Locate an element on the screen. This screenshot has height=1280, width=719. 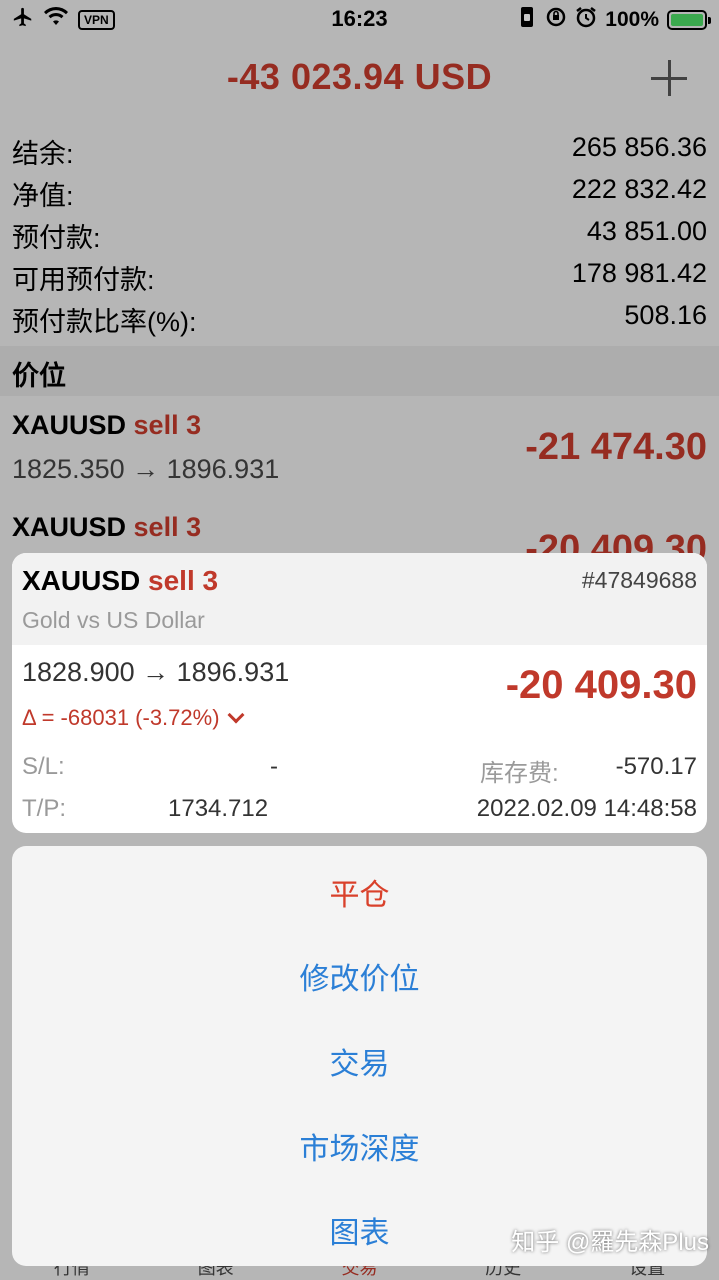
symbol-name: XAUUSD is located at coordinates (81, 580).